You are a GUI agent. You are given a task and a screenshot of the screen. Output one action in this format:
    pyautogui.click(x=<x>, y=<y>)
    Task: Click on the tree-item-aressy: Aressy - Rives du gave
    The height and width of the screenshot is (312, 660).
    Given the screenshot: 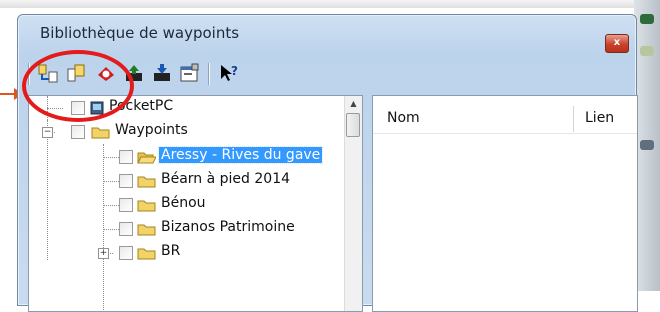 What is the action you would take?
    pyautogui.click(x=187, y=157)
    